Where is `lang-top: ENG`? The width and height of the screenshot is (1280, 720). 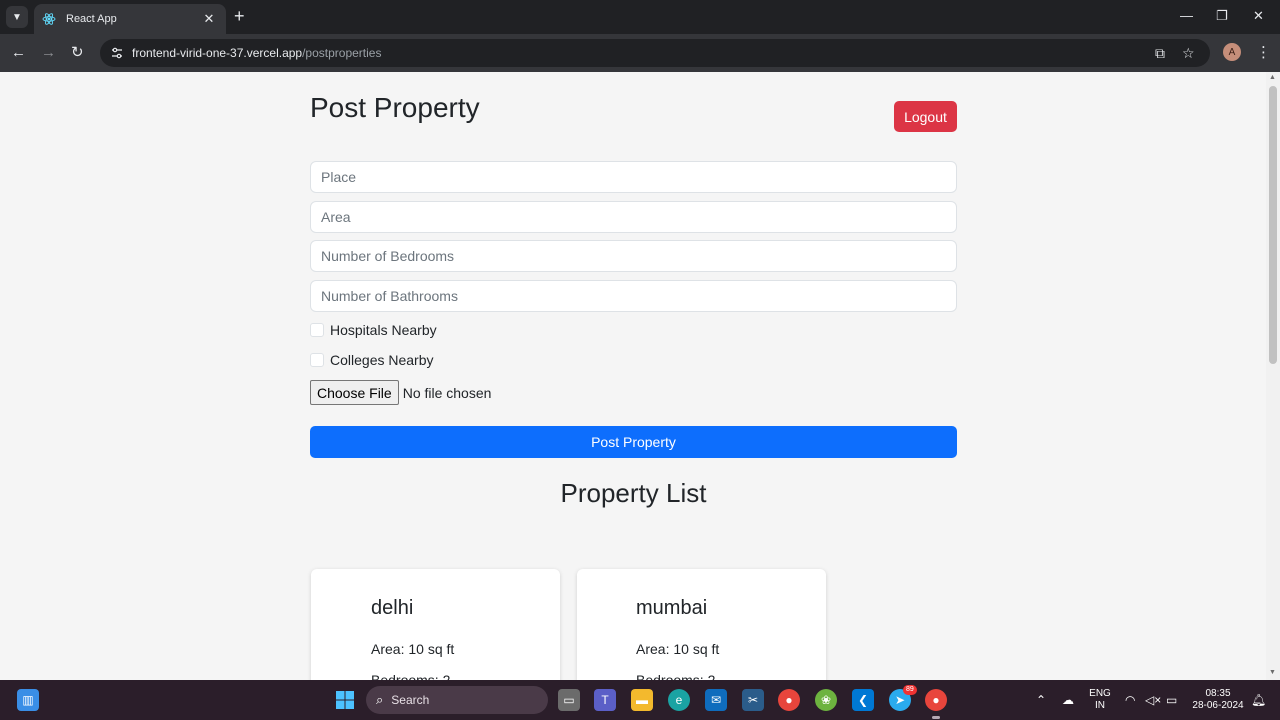 lang-top: ENG is located at coordinates (1100, 693).